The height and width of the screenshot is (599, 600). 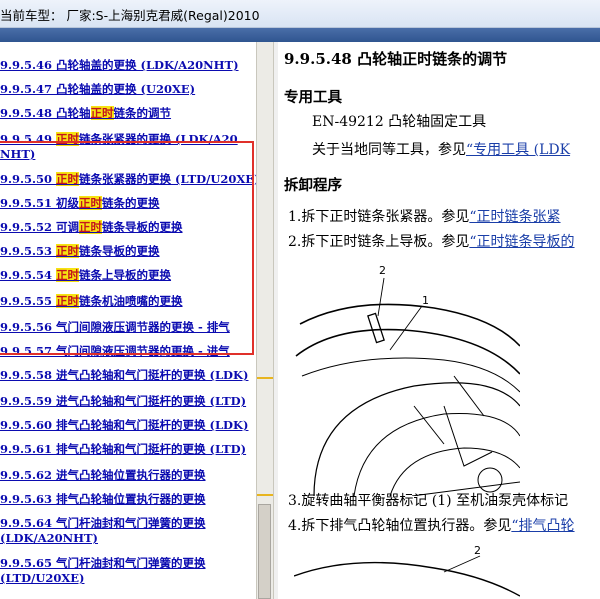 I want to click on removal-heading: 拆卸程序, so click(x=313, y=185).